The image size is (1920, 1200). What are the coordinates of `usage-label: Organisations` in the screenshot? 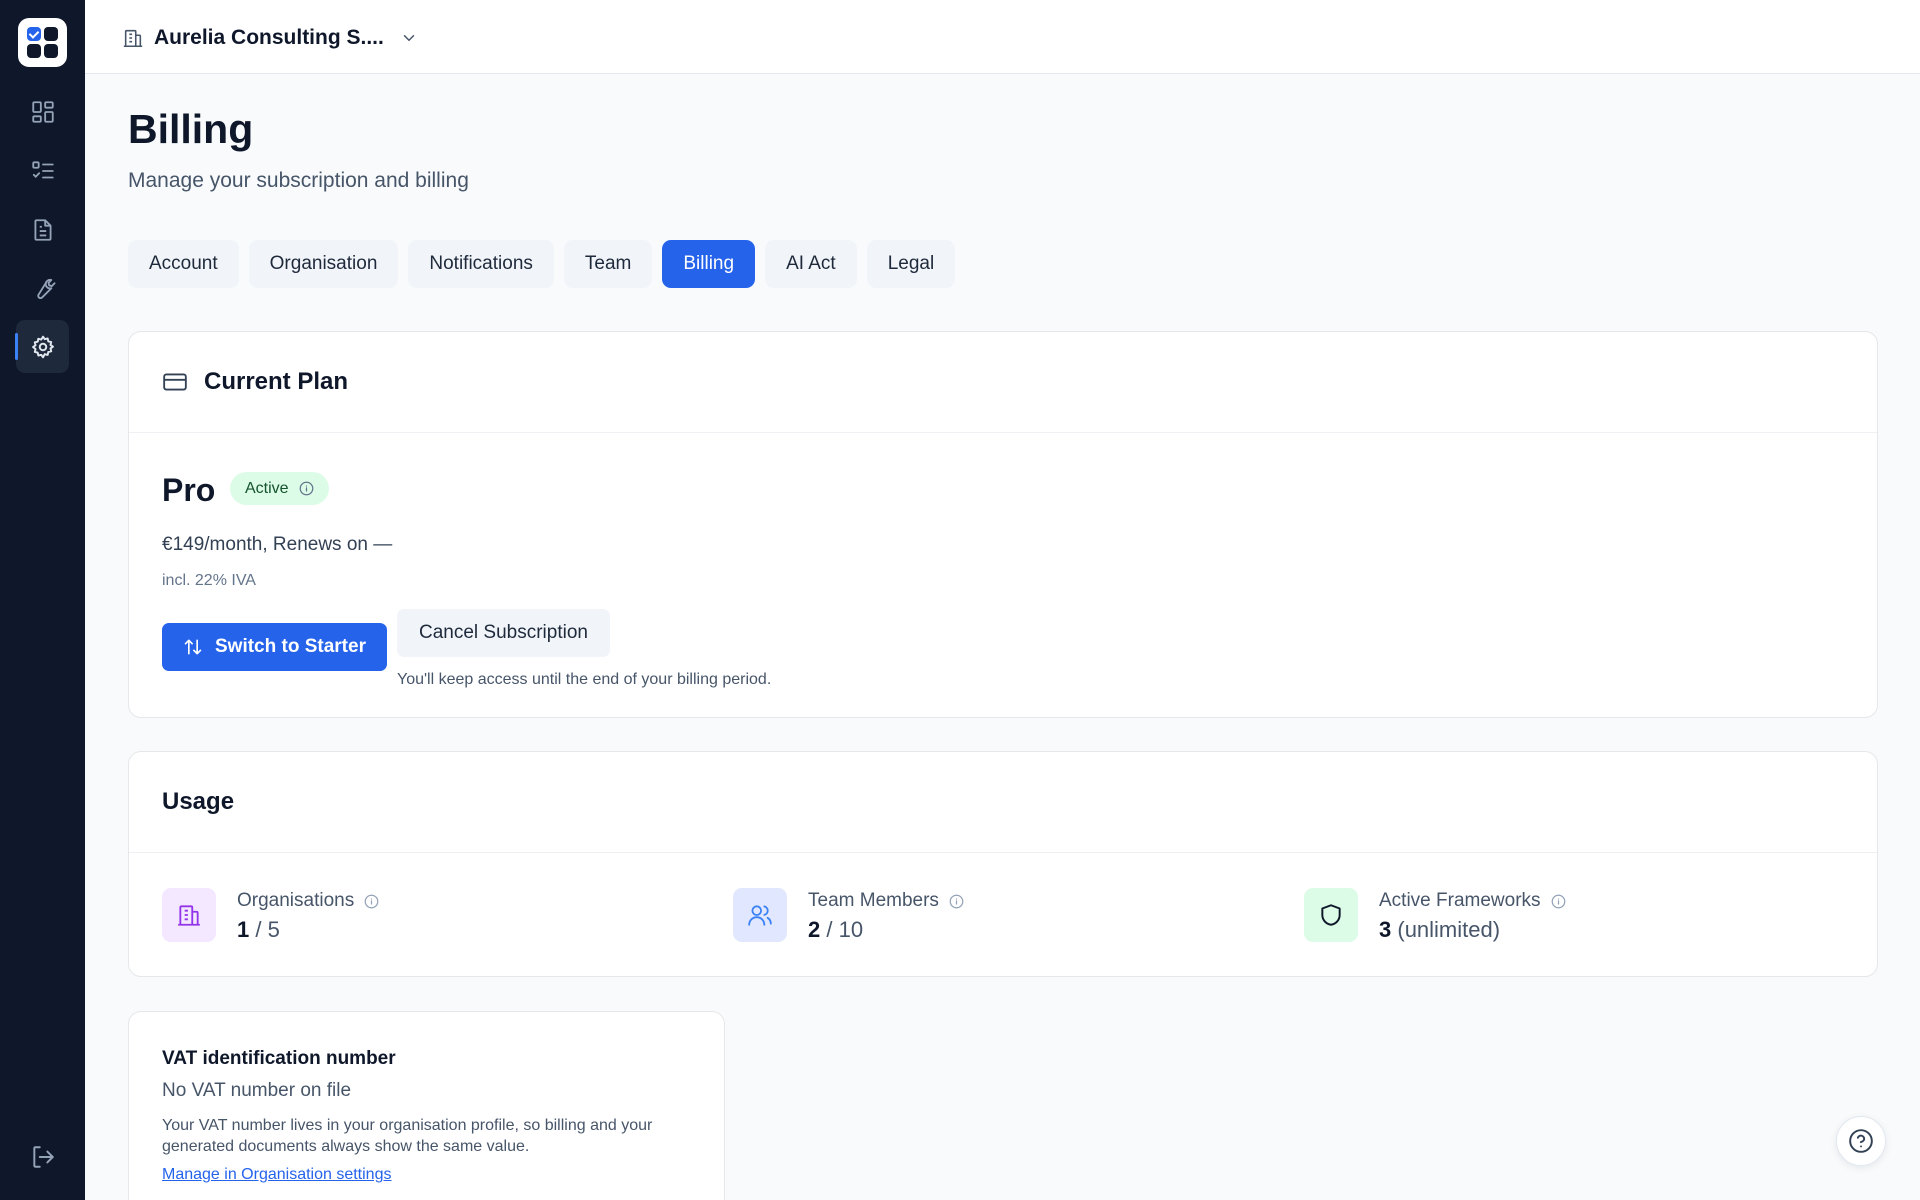 It's located at (308, 901).